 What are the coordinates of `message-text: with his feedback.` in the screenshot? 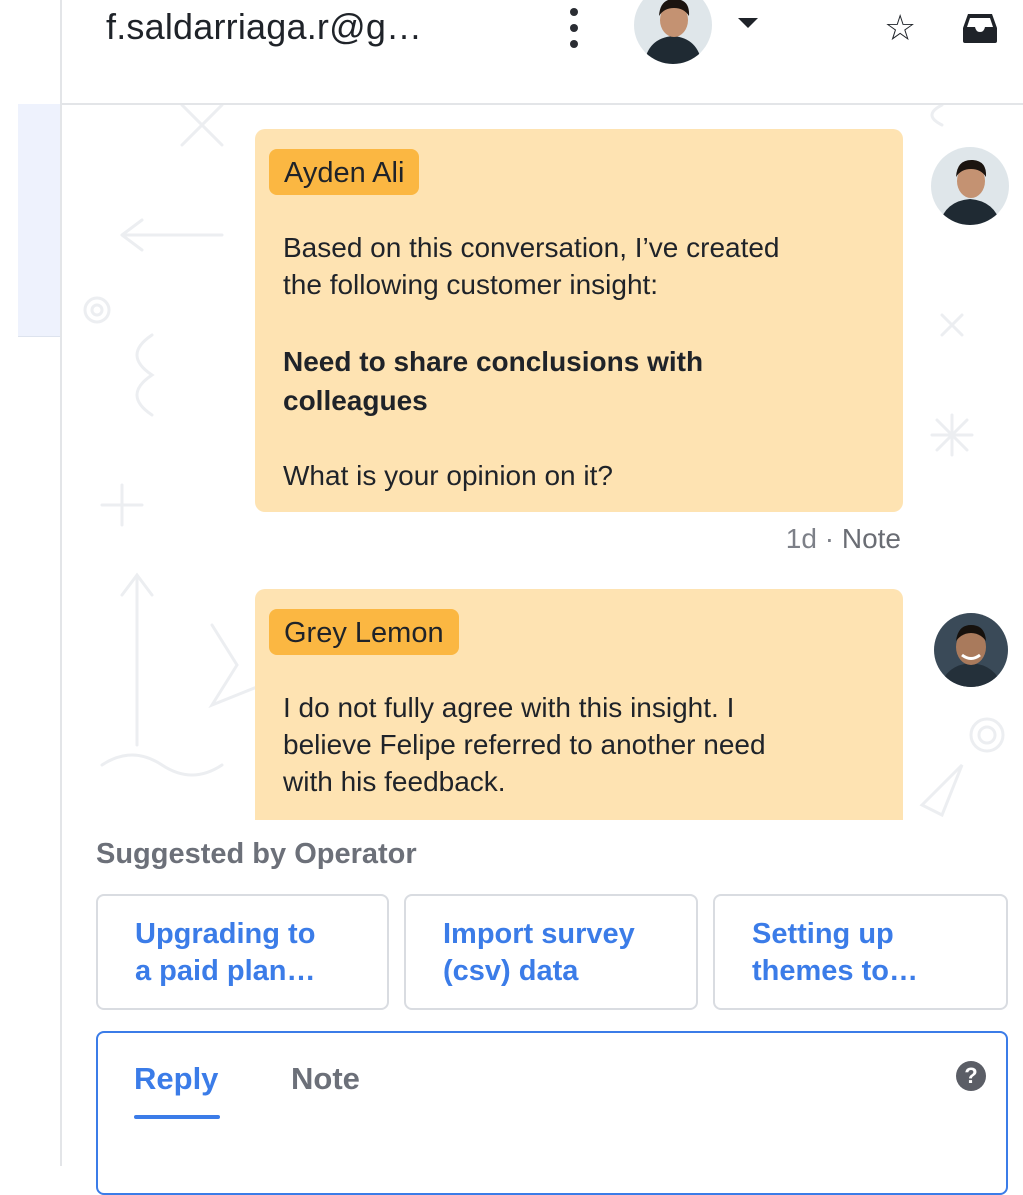 It's located at (394, 781).